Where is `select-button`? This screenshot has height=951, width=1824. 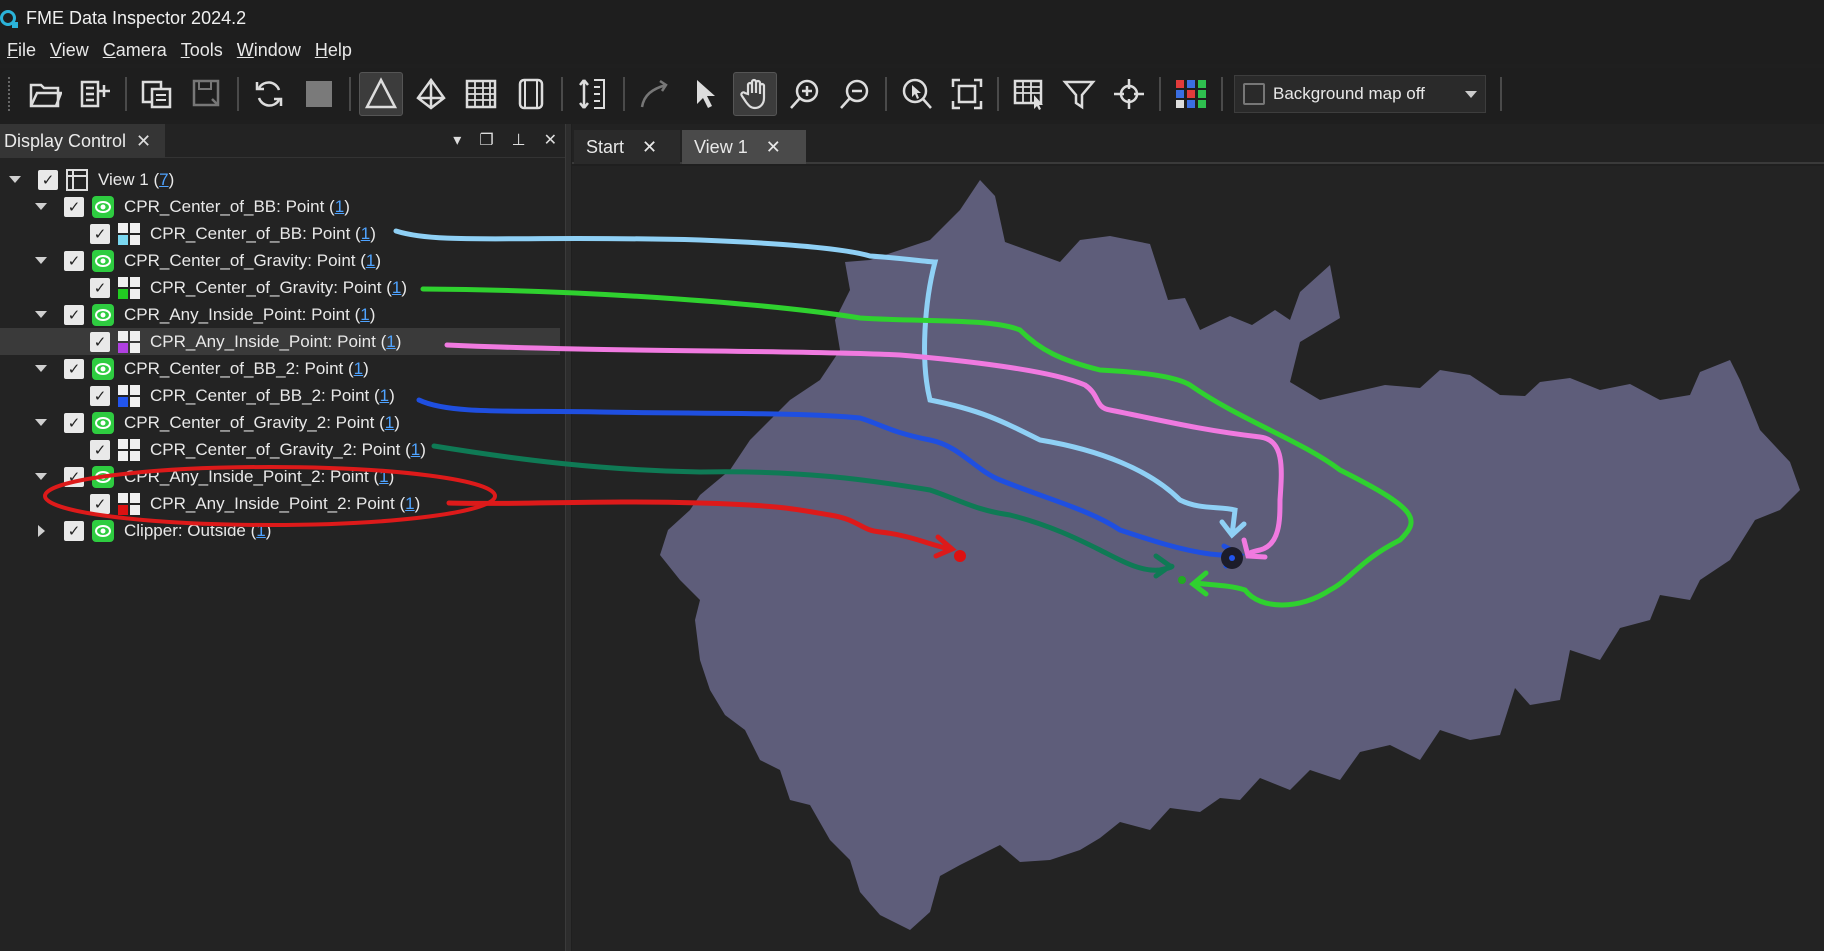 select-button is located at coordinates (705, 94).